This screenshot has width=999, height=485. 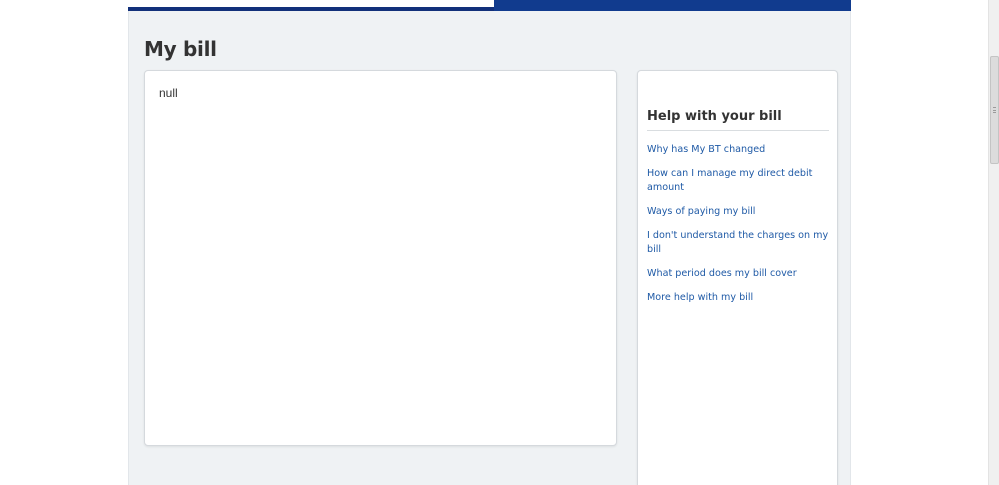 What do you see at coordinates (738, 120) in the screenshot?
I see `help-panel-title: Help with your bill` at bounding box center [738, 120].